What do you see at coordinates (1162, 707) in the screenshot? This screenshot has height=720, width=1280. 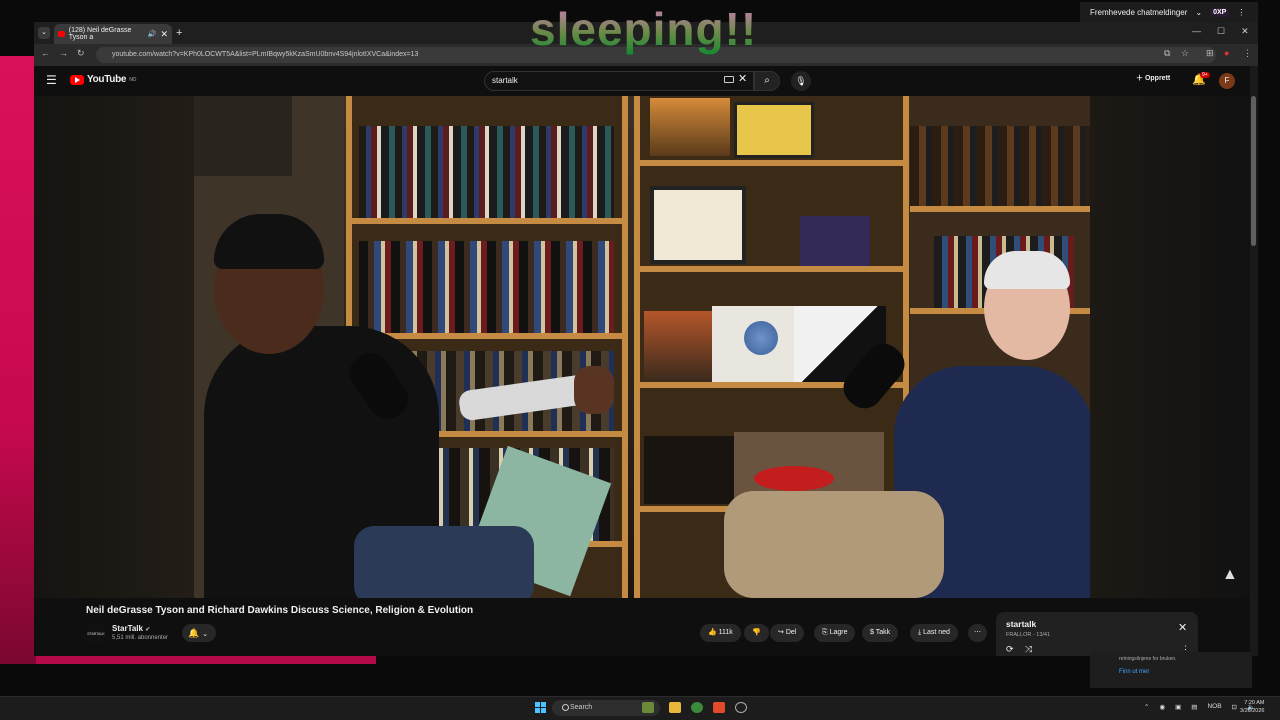 I see `tray-app-icon: ◉` at bounding box center [1162, 707].